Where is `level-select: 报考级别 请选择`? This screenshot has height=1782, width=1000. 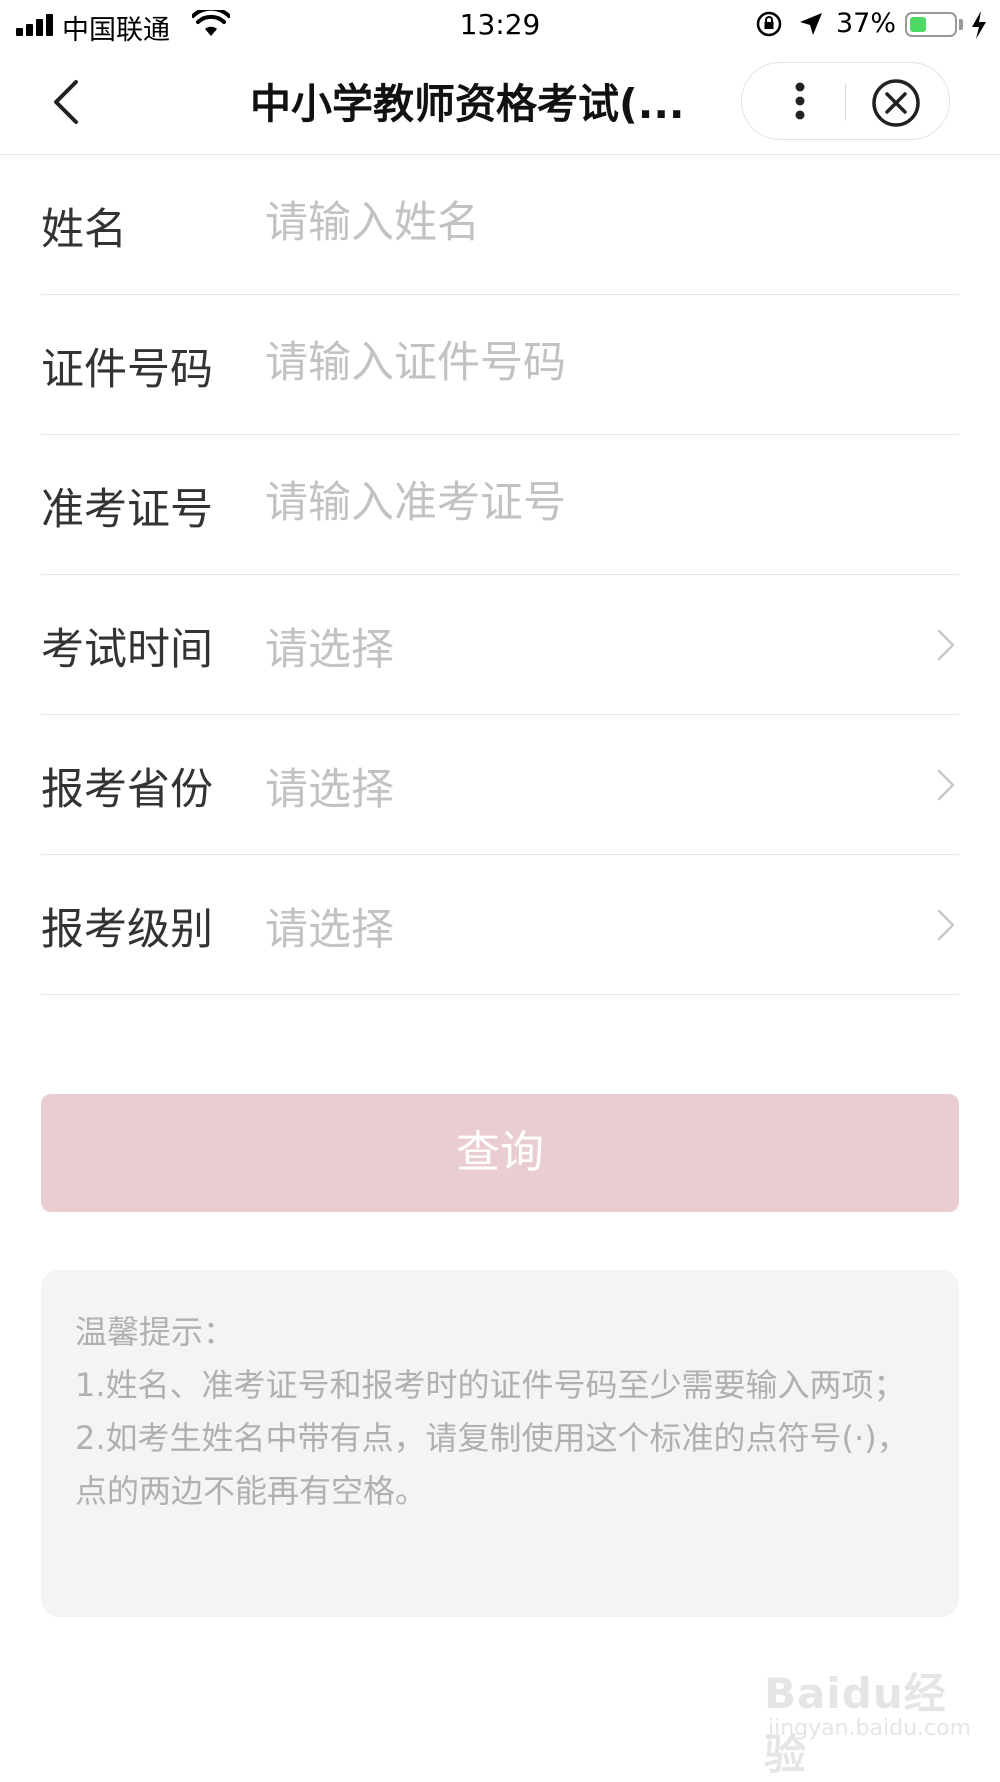
level-select: 报考级别 请选择 is located at coordinates (500, 925).